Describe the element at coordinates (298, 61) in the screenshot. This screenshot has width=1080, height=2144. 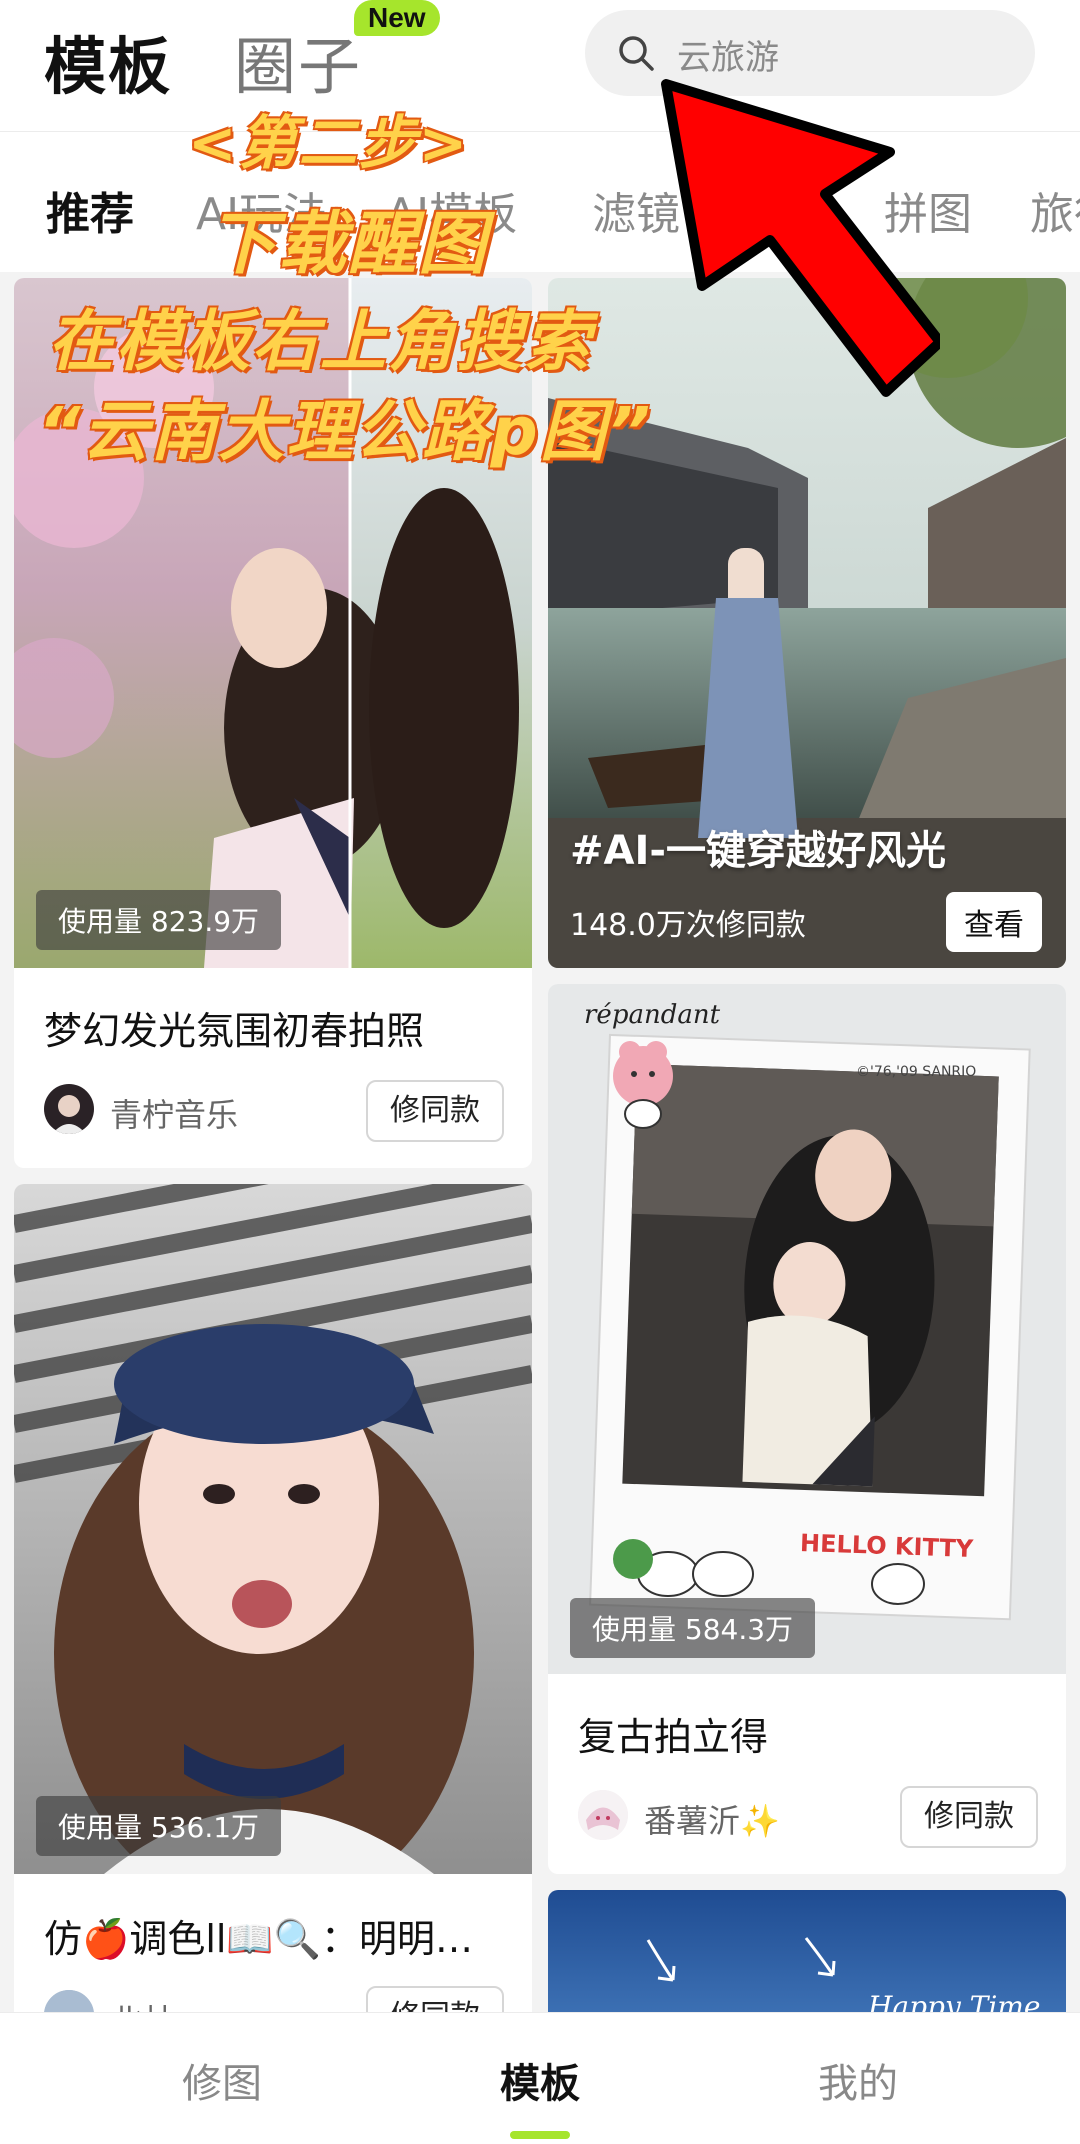
I see `tab-circles: 圈子` at that location.